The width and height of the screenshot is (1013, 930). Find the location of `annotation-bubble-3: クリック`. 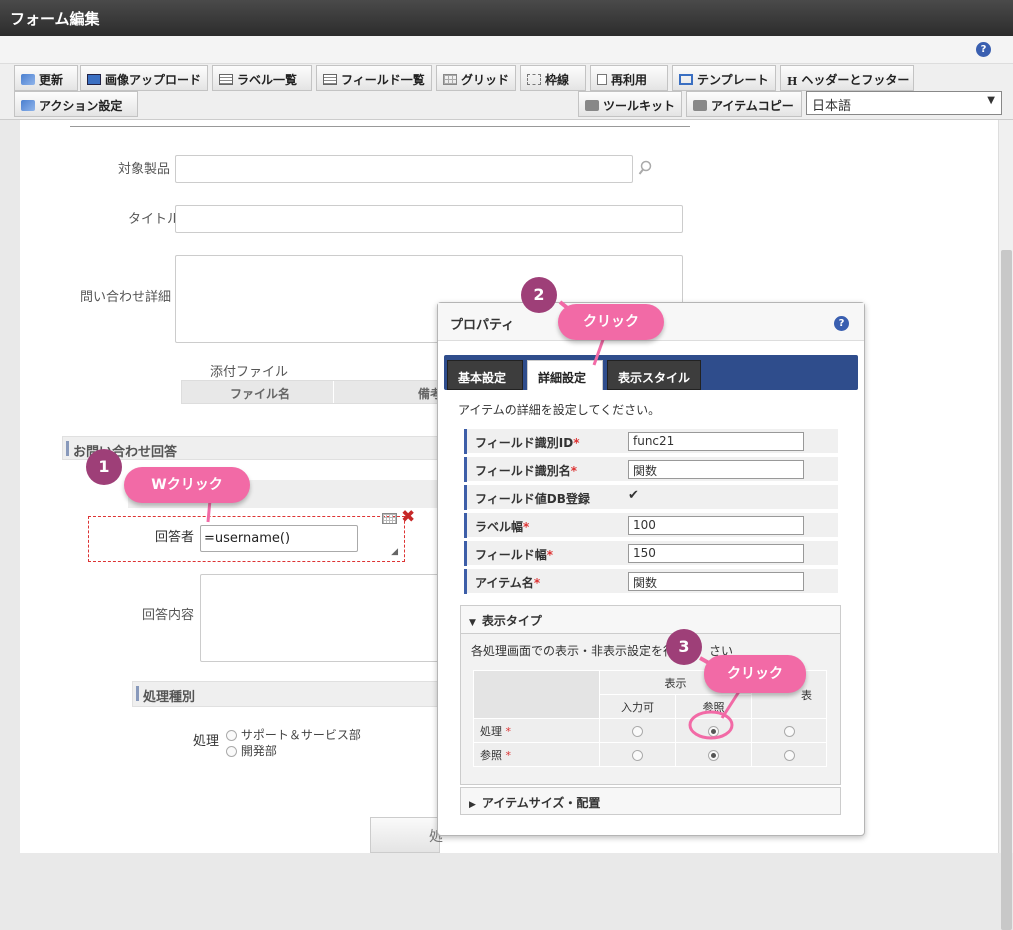

annotation-bubble-3: クリック is located at coordinates (755, 674).